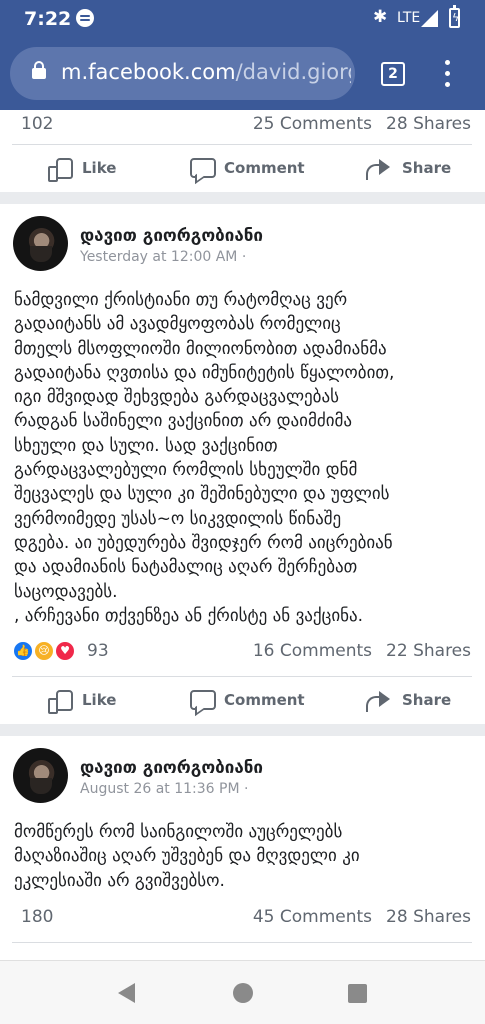 The height and width of the screenshot is (1024, 485). Describe the element at coordinates (293, 72) in the screenshot. I see `url-path: /david.giorgo` at that location.